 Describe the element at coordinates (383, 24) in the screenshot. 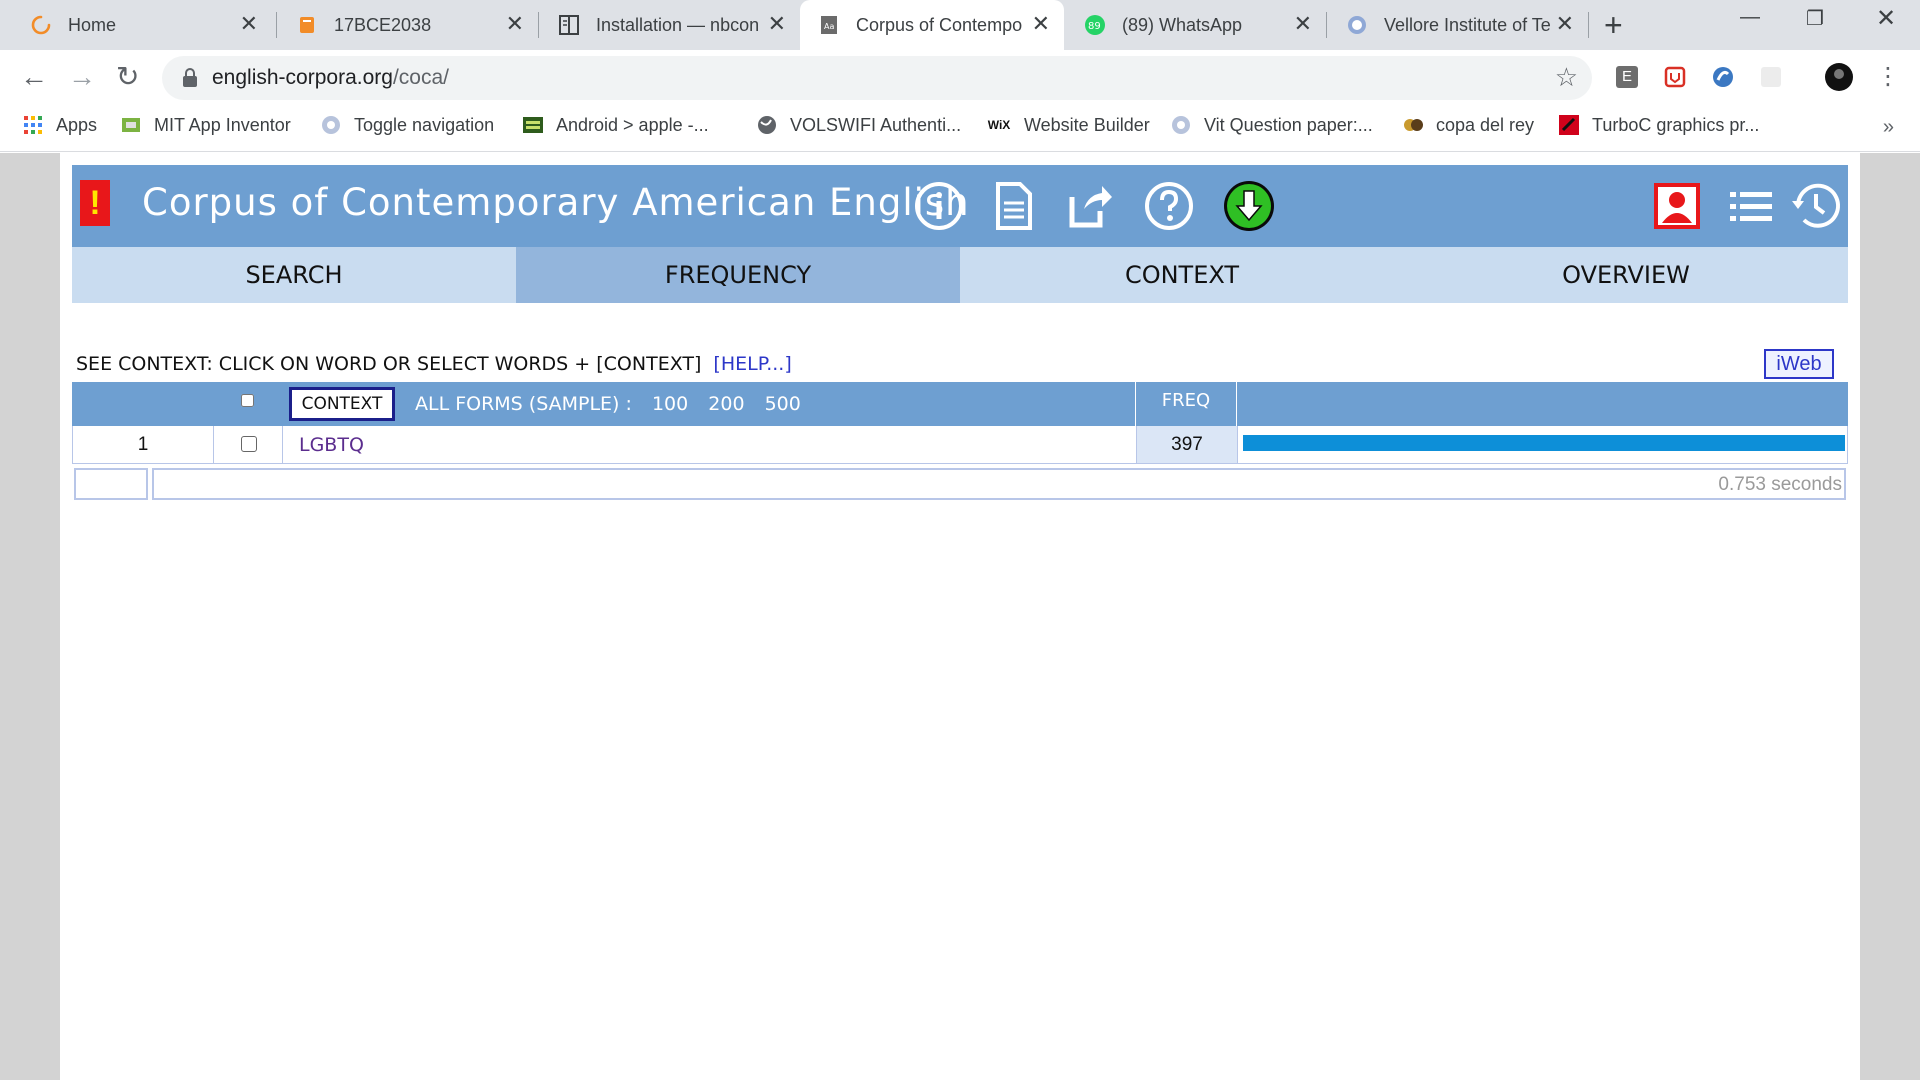

I see `tab-title: 17BCE2038` at that location.